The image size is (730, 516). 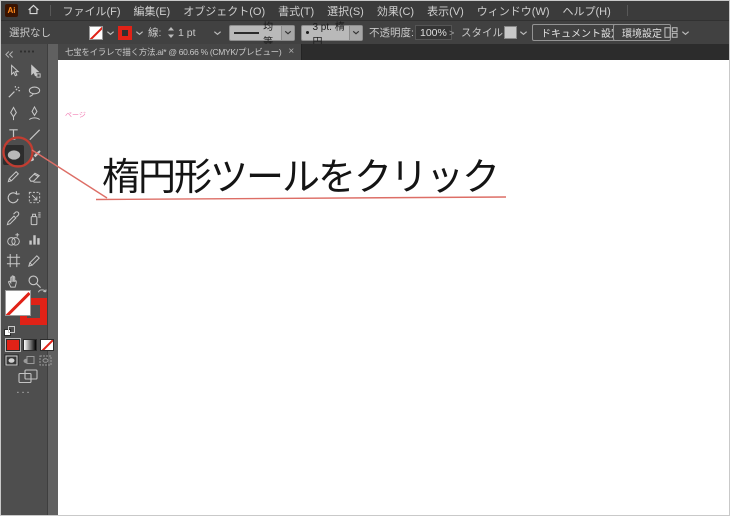 I want to click on style-label: スタイル:, so click(x=483, y=33).